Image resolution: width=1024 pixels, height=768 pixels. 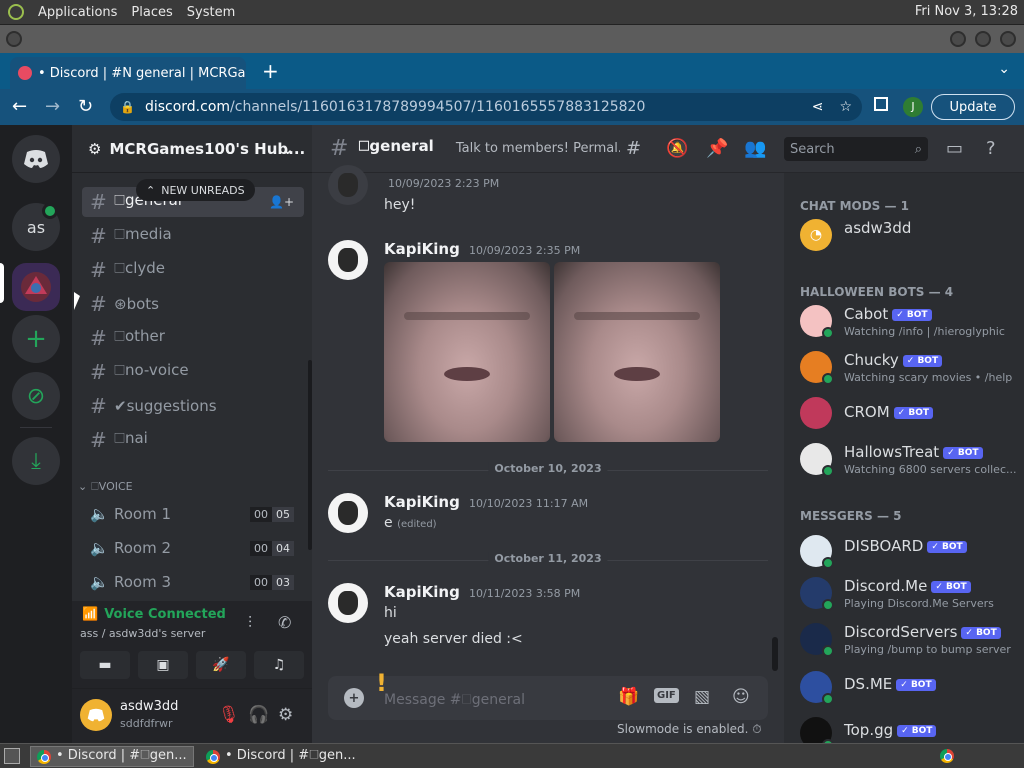 I want to click on reload-icon: ↻, so click(x=85, y=106).